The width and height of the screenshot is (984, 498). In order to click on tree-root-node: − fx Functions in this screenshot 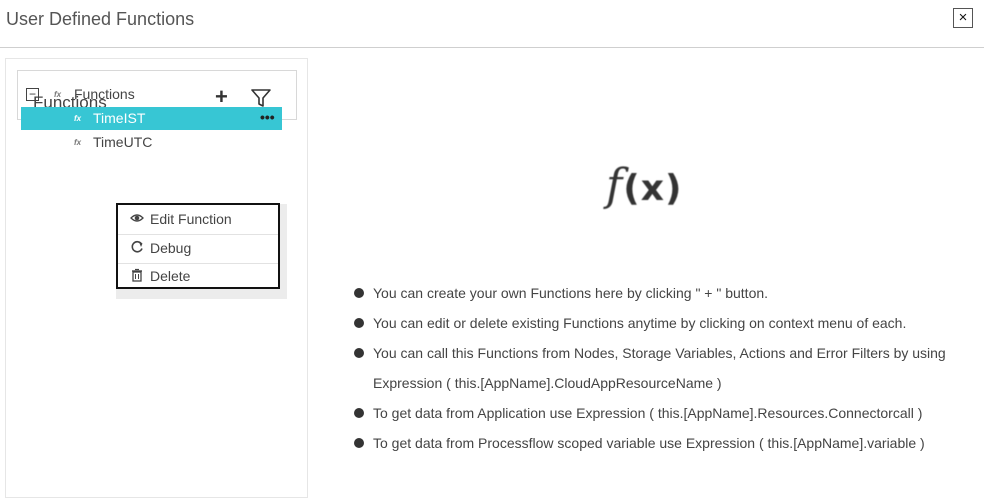, I will do `click(151, 95)`.